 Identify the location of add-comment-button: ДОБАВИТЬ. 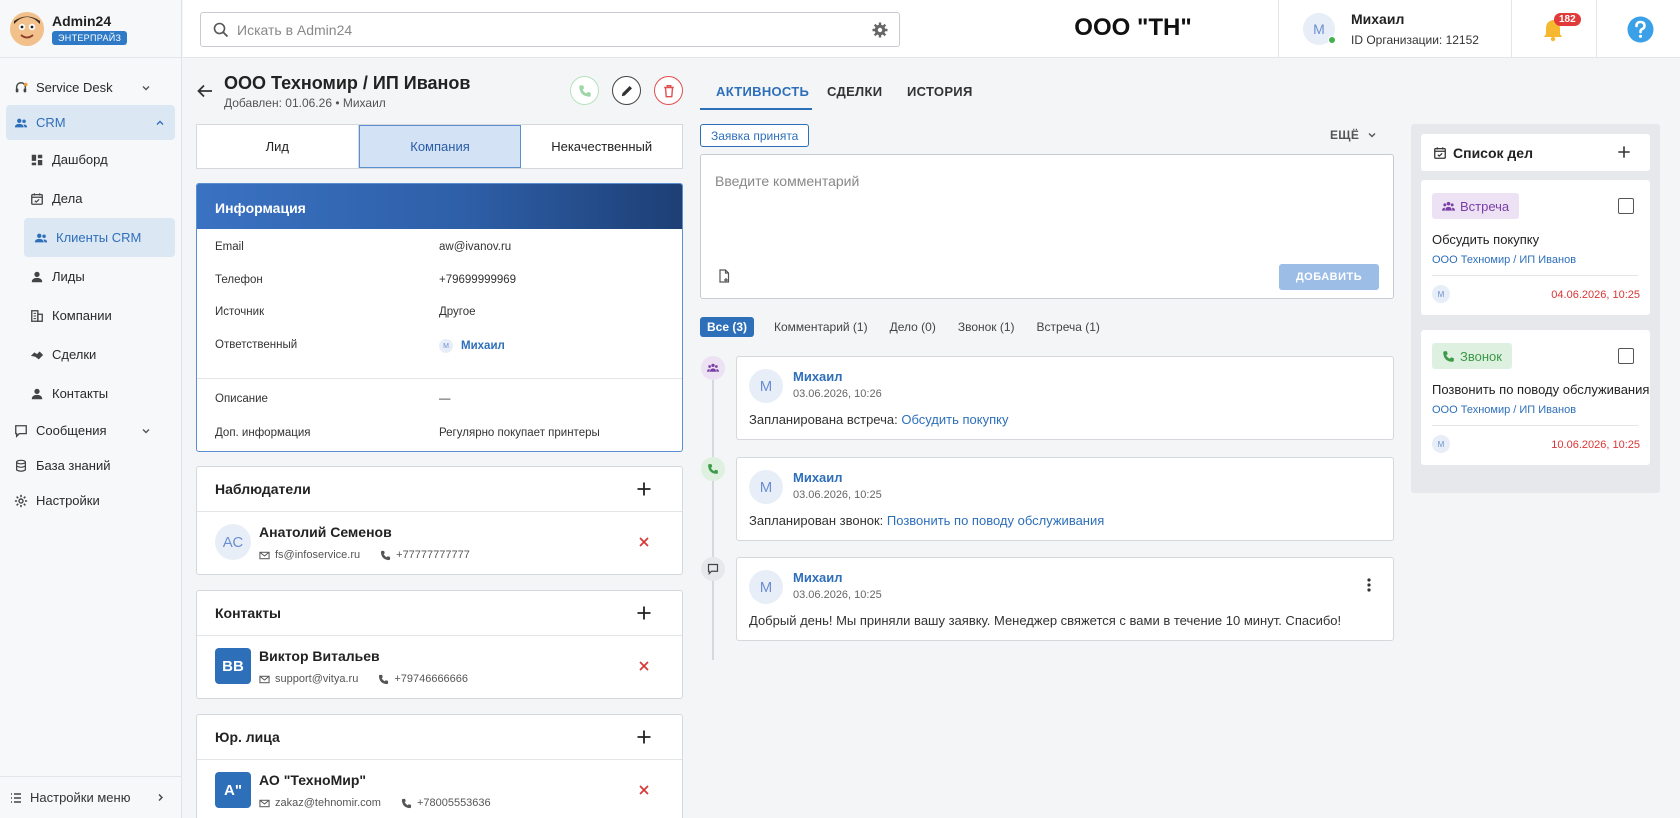
(1329, 277).